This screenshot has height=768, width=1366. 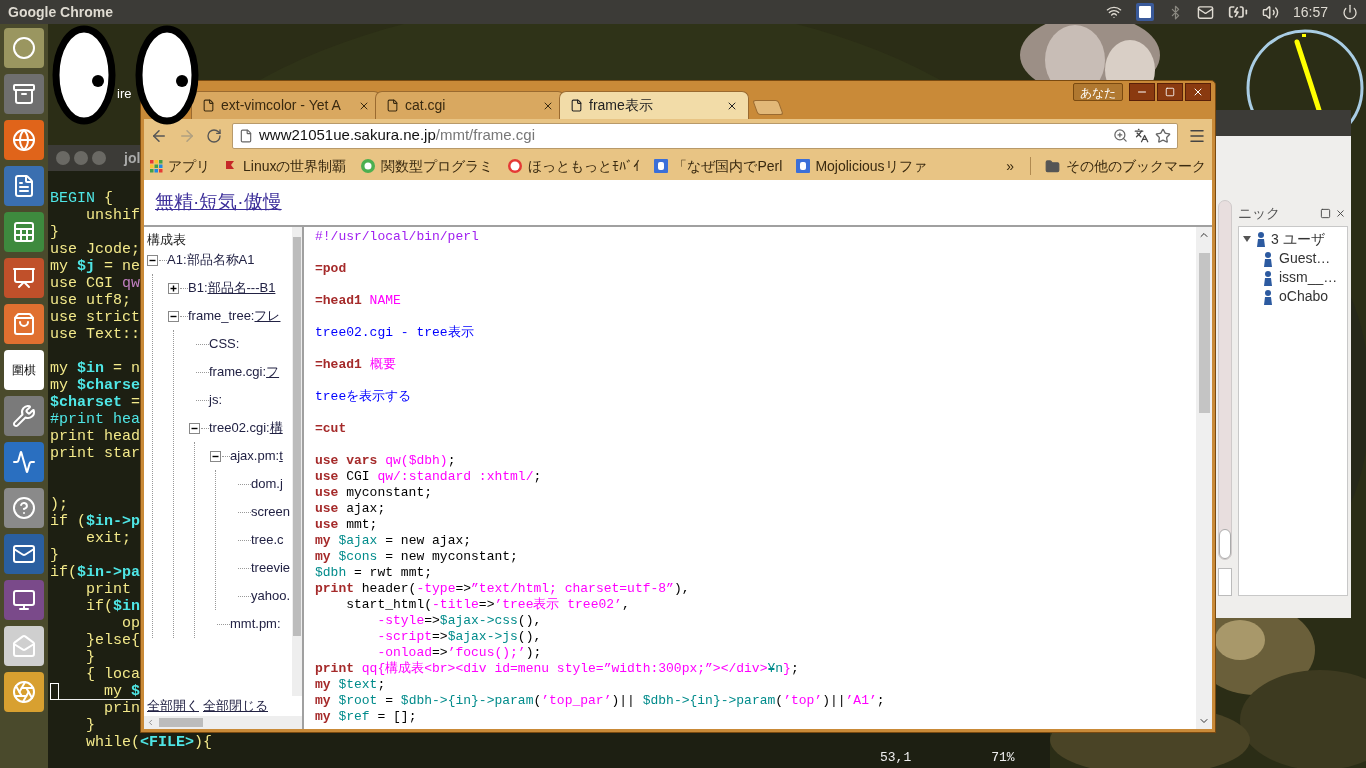 I want to click on launcher-item: 圍棋, so click(x=24, y=370).